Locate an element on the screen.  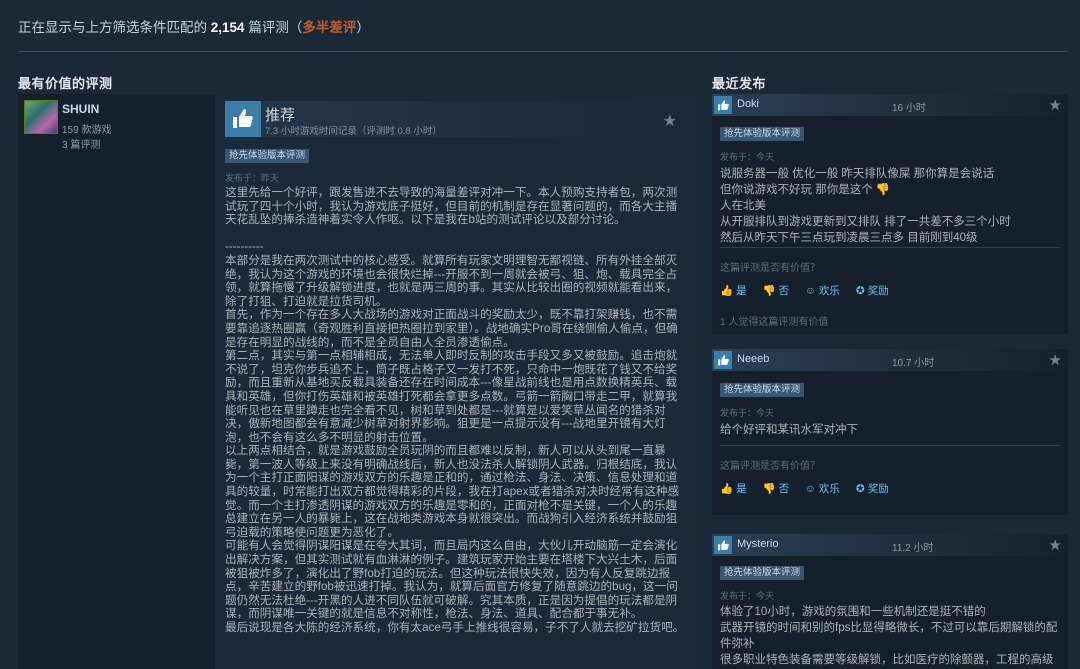
card-header: Neeeb 10.7 小时 ★ is located at coordinates (890, 360).